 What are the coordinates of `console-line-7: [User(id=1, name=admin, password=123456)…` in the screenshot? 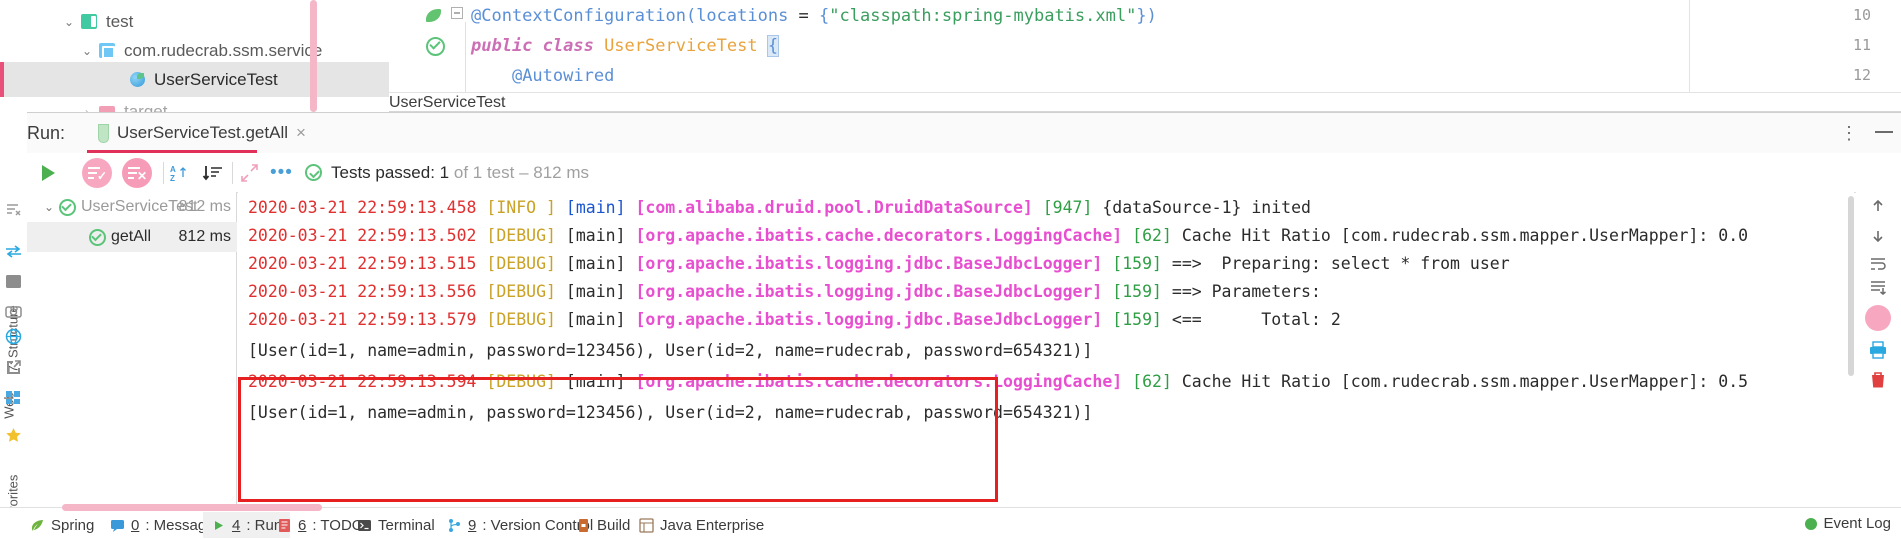 It's located at (670, 413).